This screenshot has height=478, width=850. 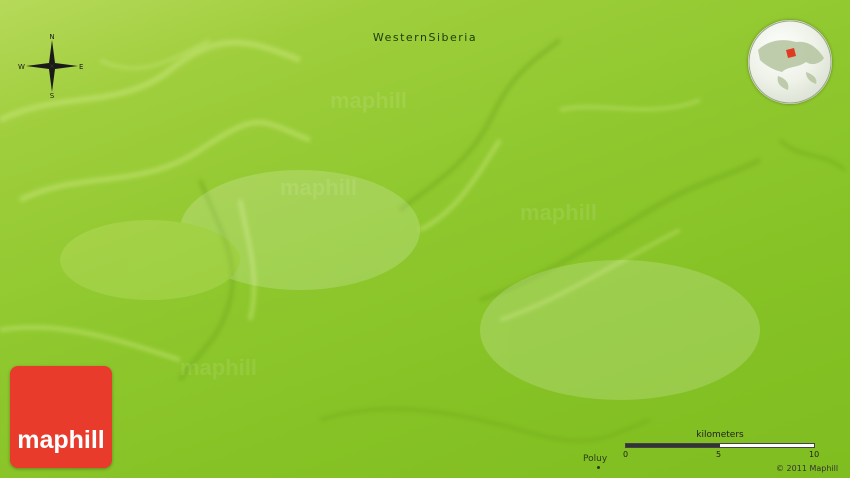 What do you see at coordinates (807, 468) in the screenshot?
I see `copyright-text: © 2011 Maphill` at bounding box center [807, 468].